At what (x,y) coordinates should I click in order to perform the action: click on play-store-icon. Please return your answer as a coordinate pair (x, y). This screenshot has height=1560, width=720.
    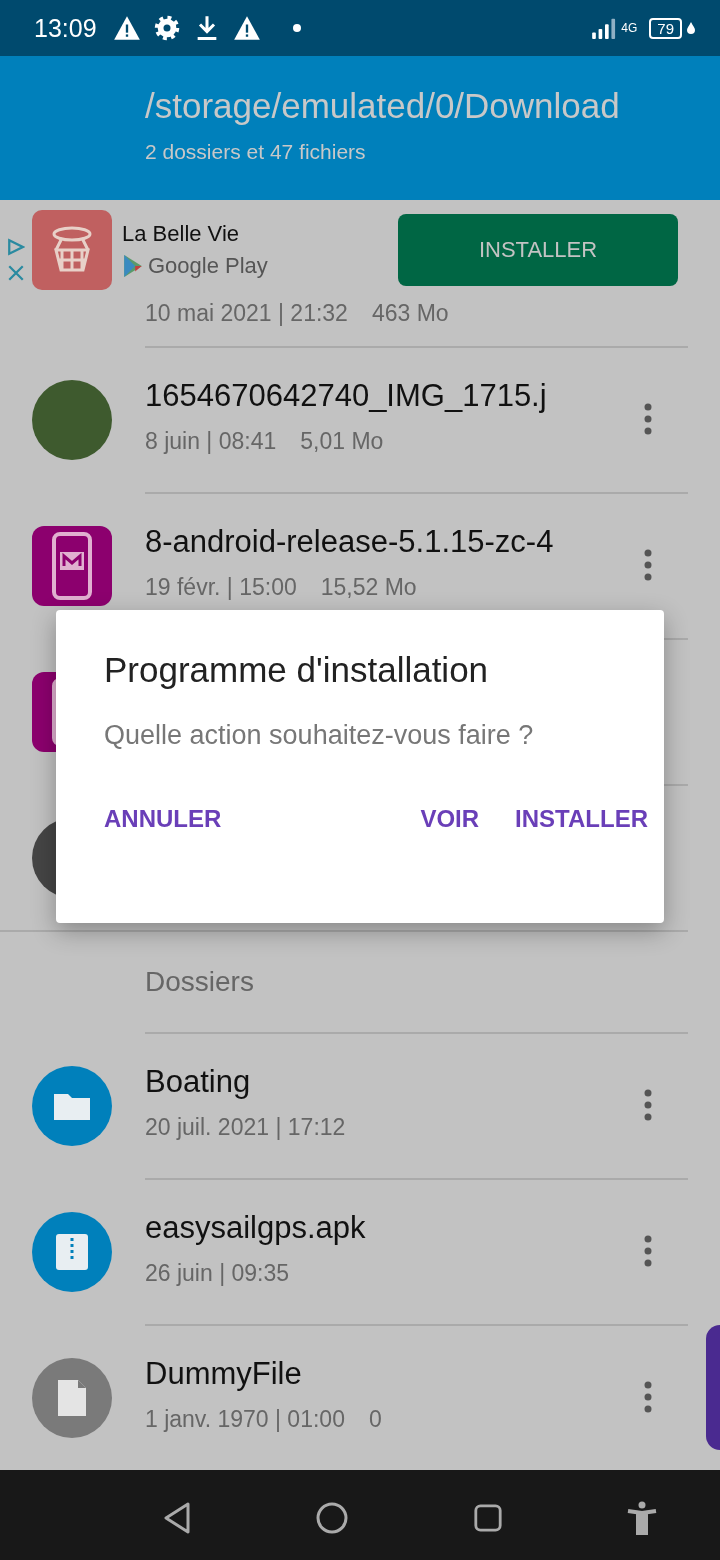
    Looking at the image, I should click on (133, 266).